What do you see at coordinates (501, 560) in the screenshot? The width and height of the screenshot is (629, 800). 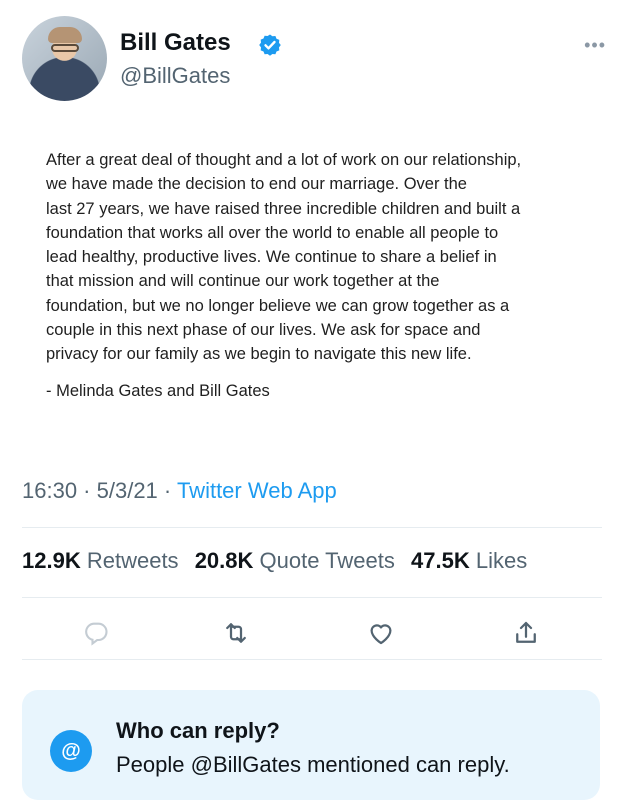 I see `likes-label: Likes` at bounding box center [501, 560].